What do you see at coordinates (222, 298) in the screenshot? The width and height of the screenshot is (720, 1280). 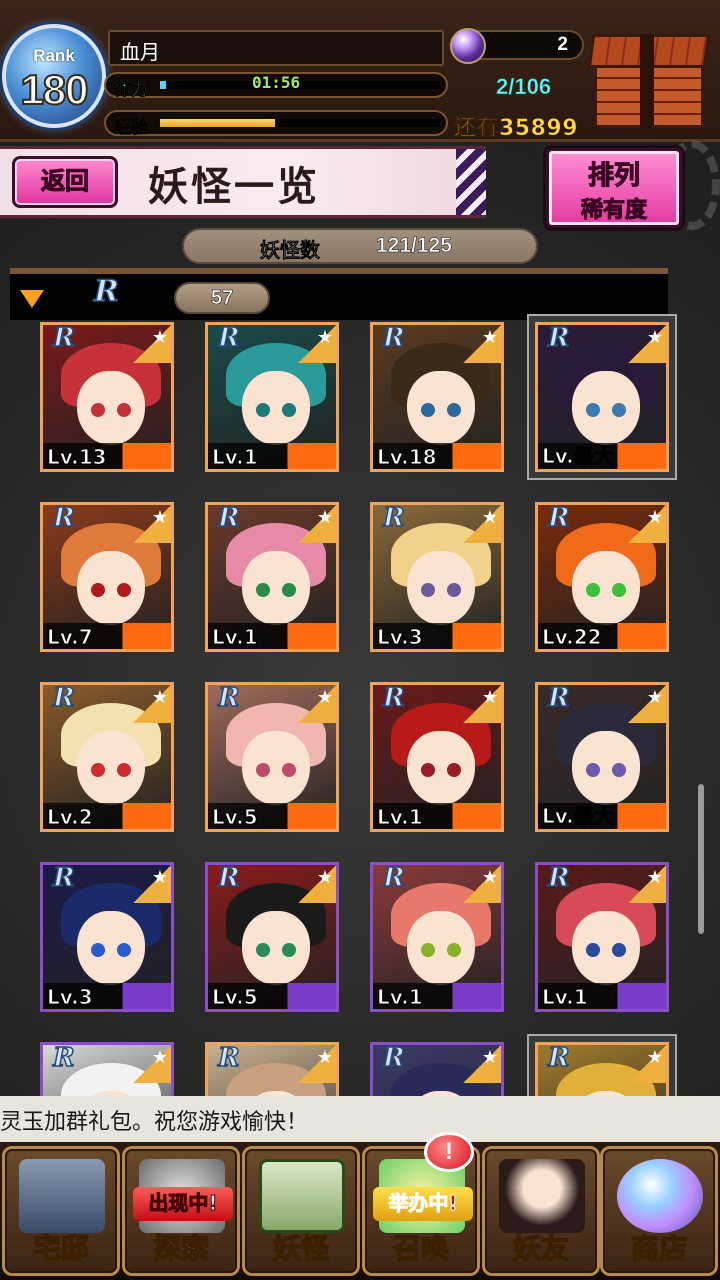 I see `group-count: 57` at bounding box center [222, 298].